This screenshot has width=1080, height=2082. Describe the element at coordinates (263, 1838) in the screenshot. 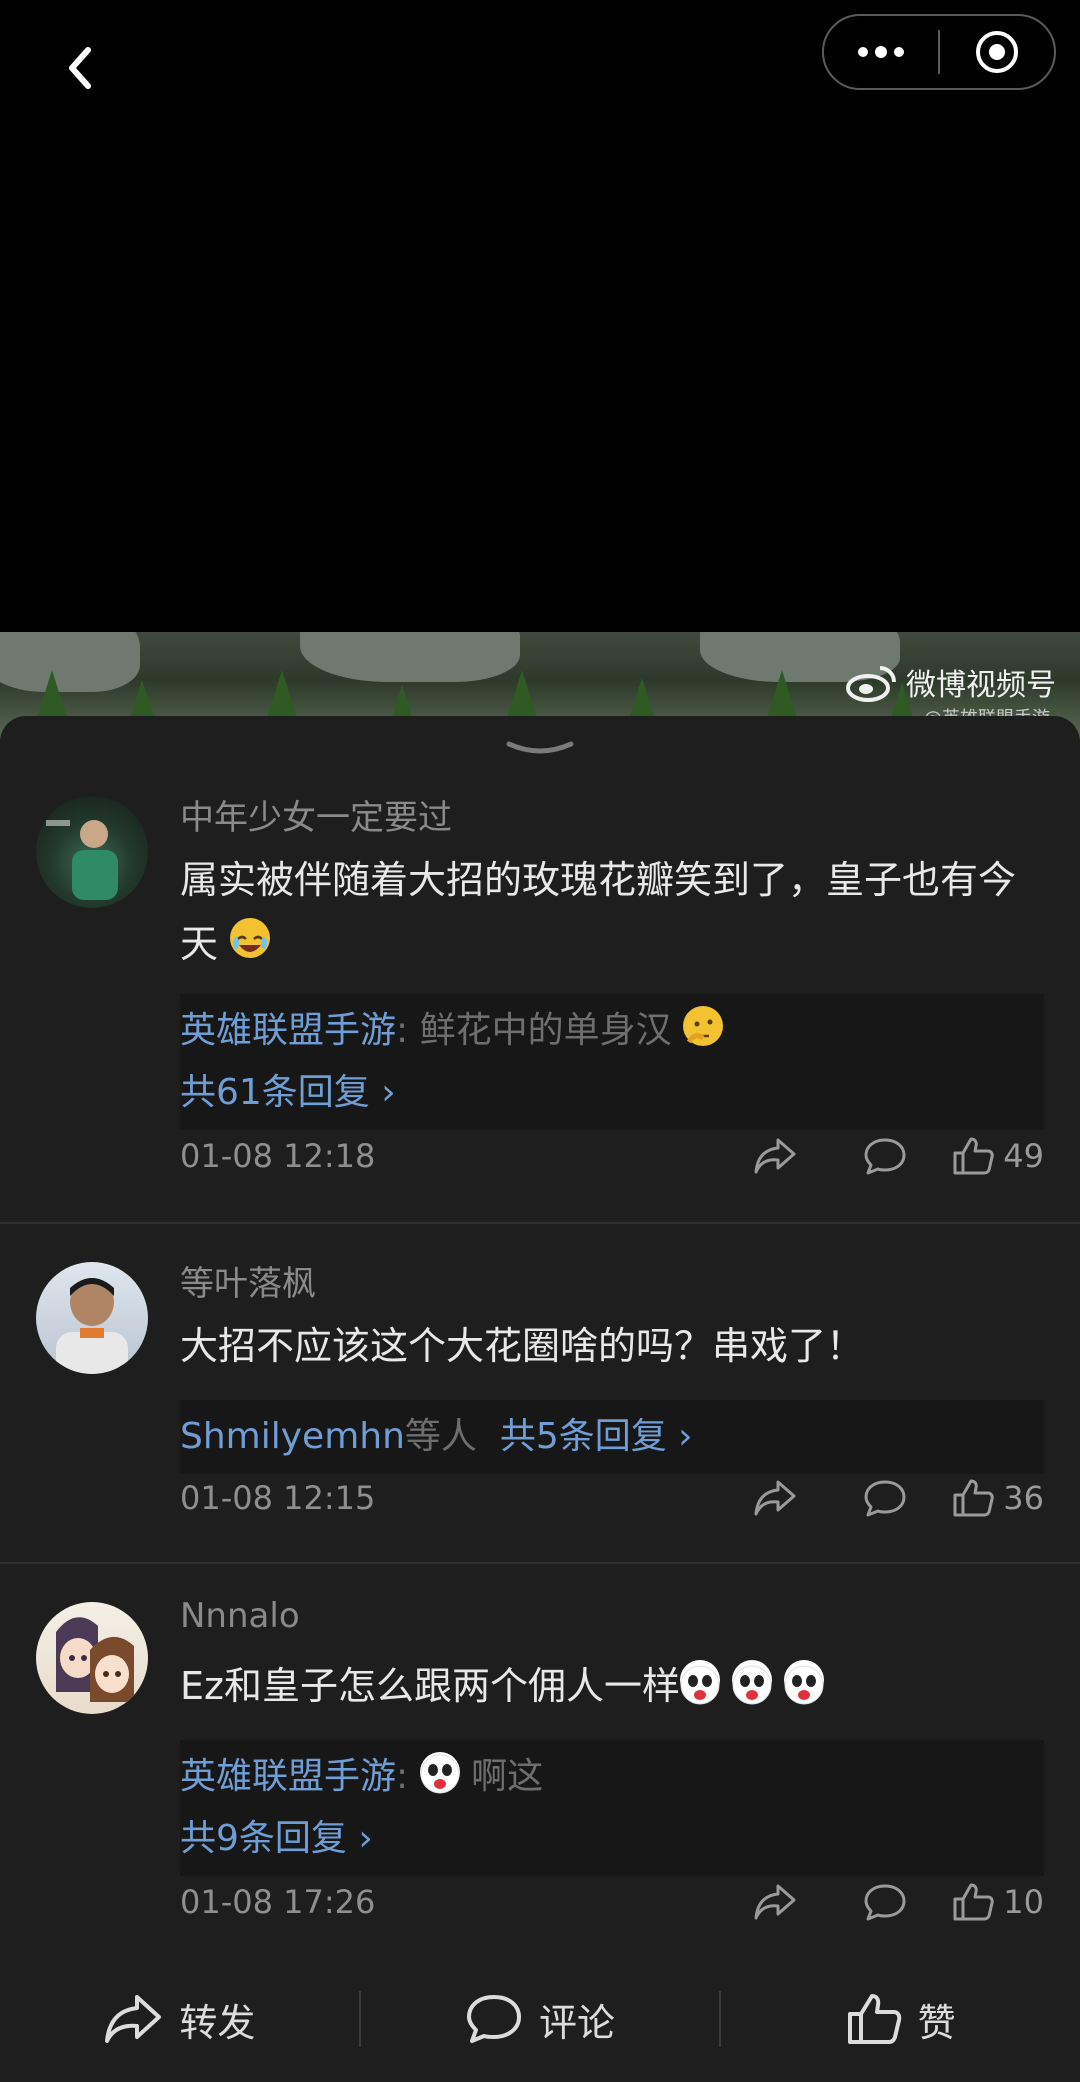

I see `reply-count-link: 共9条回复` at that location.